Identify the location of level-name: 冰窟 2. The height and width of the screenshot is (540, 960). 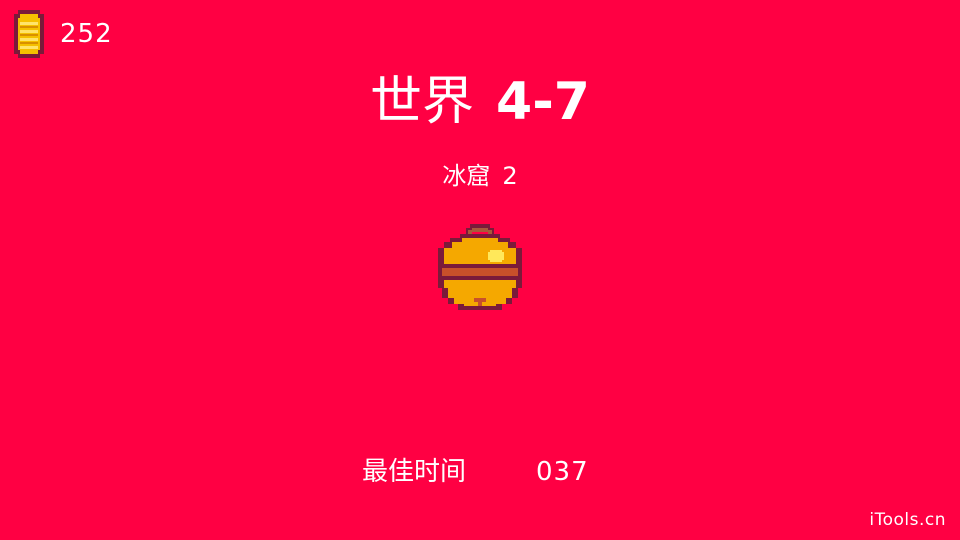
(480, 176).